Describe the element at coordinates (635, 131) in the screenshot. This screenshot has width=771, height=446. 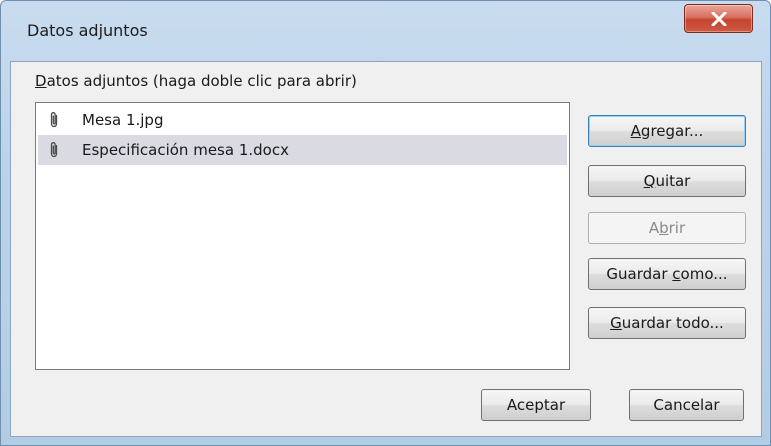
I see `accelerator: A` at that location.